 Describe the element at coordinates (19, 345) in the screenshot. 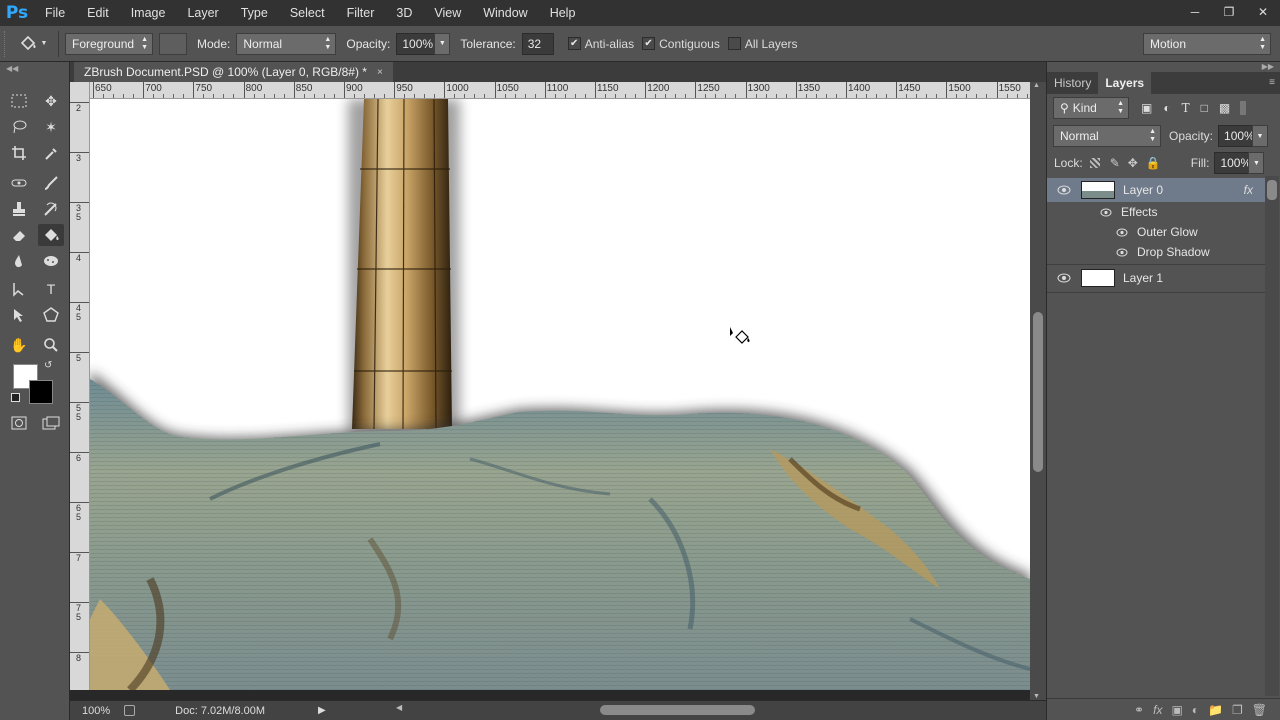

I see `hand-tool-icon: ✋` at that location.